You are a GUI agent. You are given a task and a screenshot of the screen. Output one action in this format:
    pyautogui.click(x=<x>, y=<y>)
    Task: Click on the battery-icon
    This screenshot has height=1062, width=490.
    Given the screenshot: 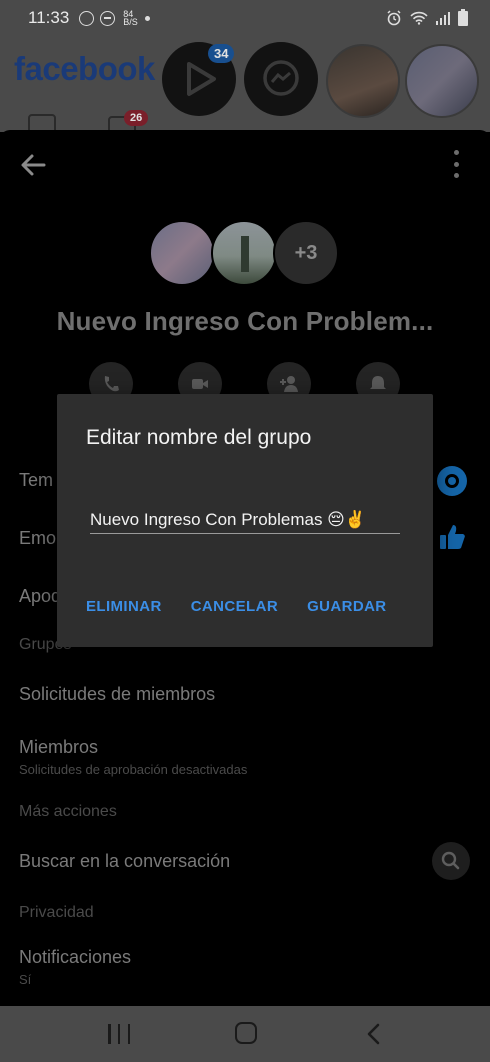 What is the action you would take?
    pyautogui.click(x=463, y=17)
    